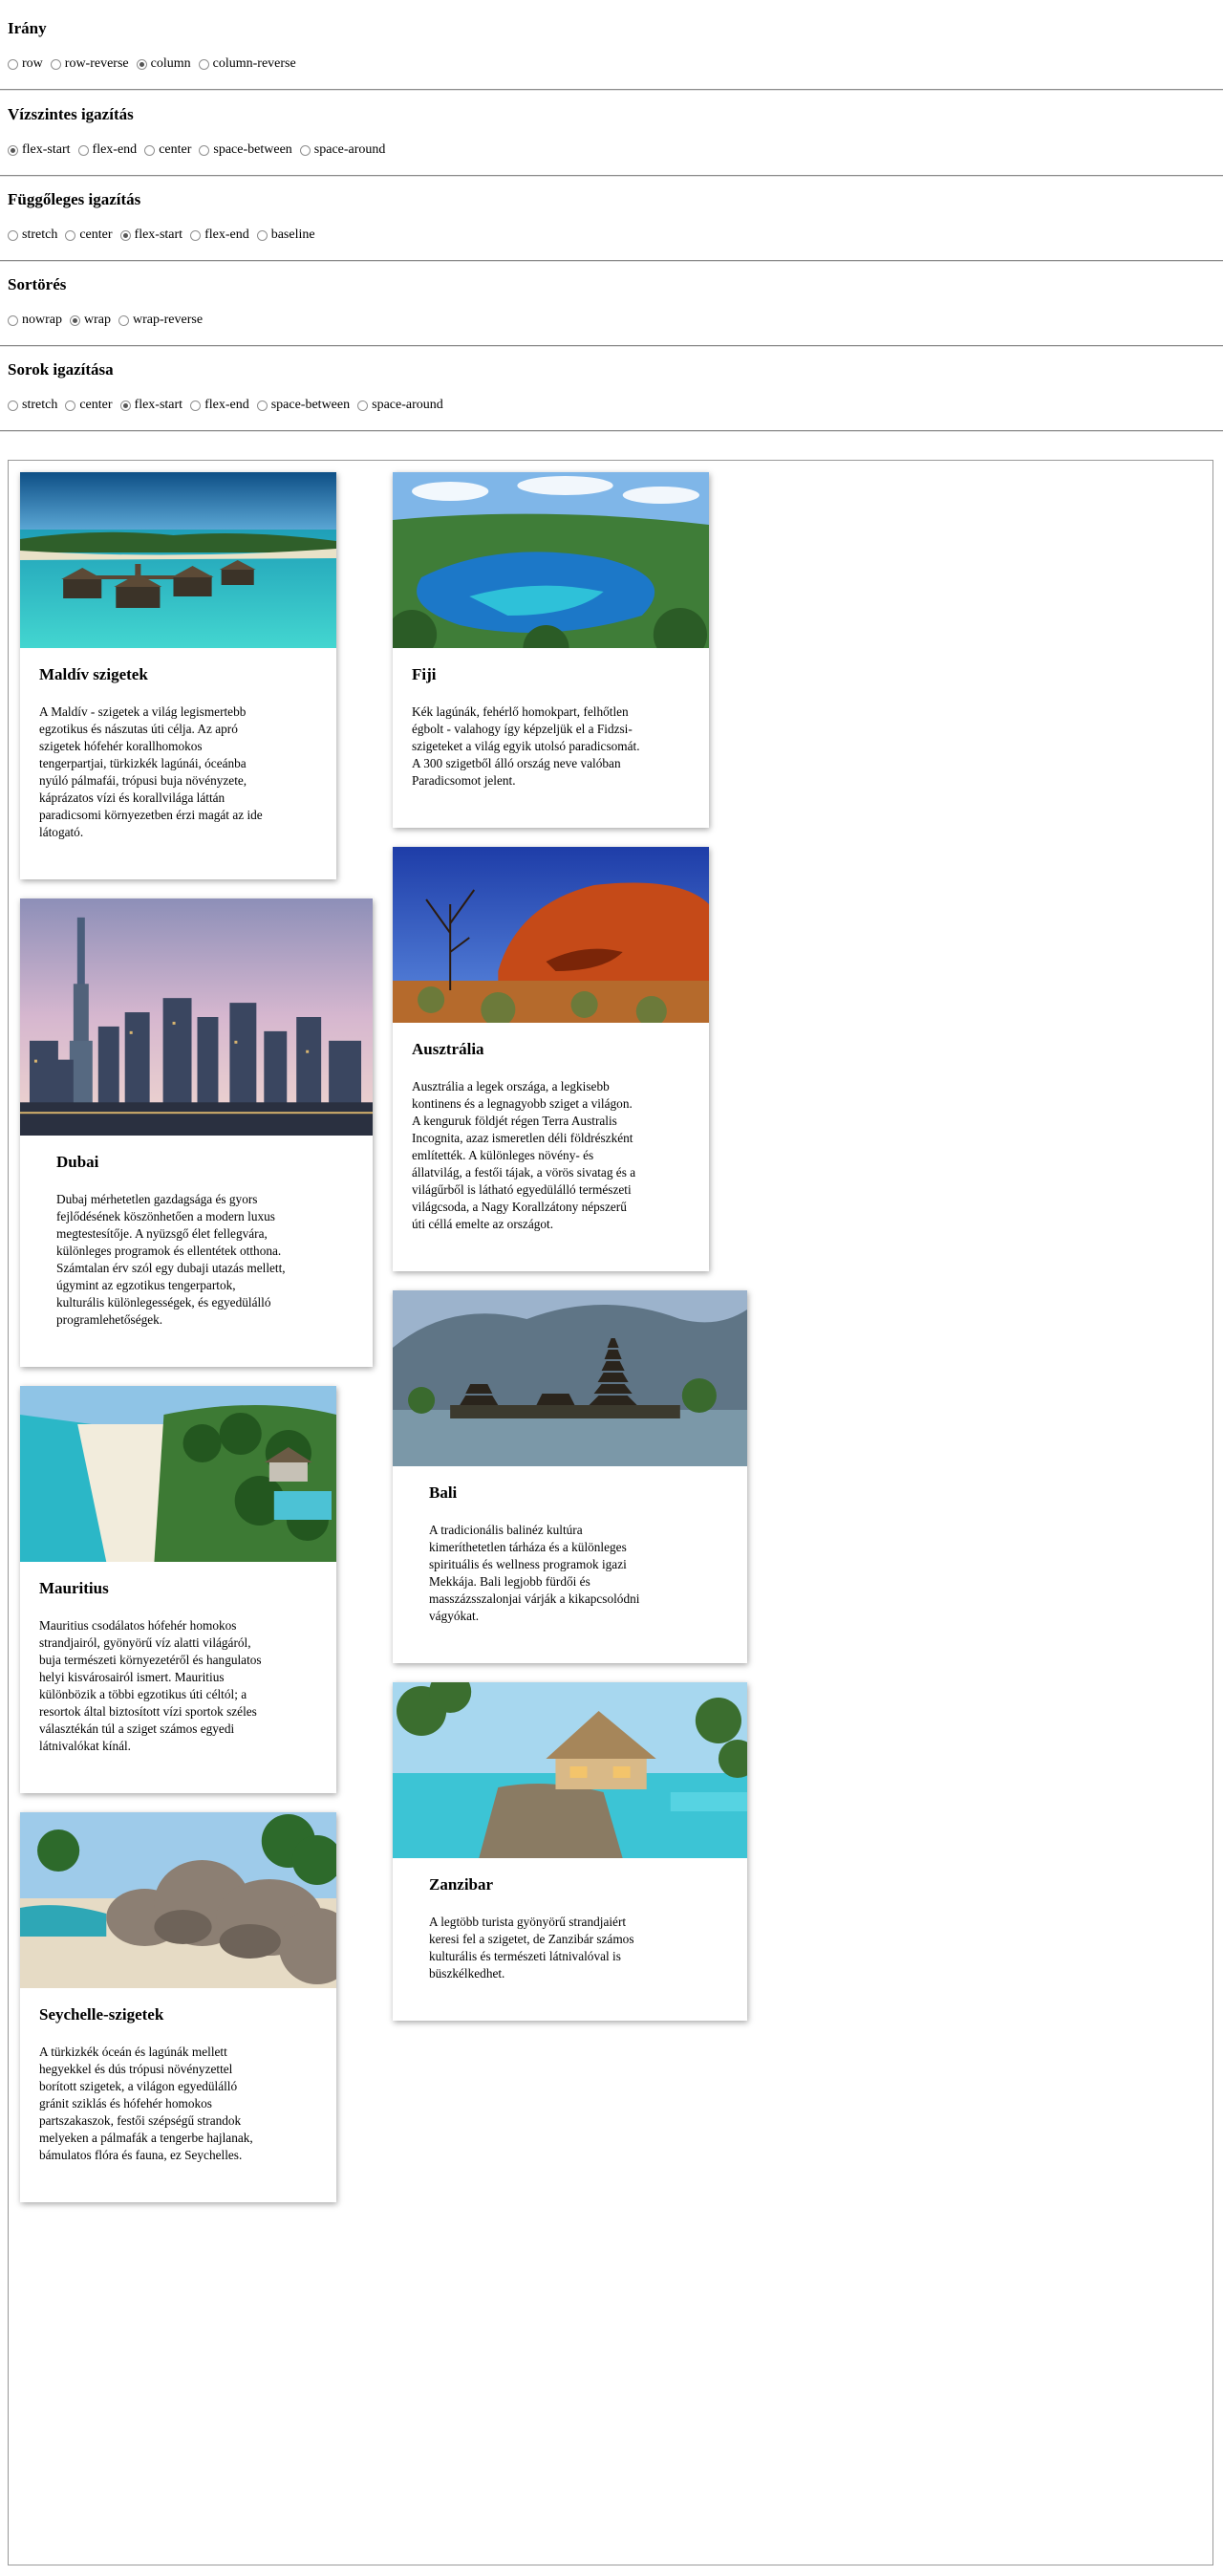  I want to click on card-description-line: úgymint az egzotikus tengerpartok,, so click(146, 1285).